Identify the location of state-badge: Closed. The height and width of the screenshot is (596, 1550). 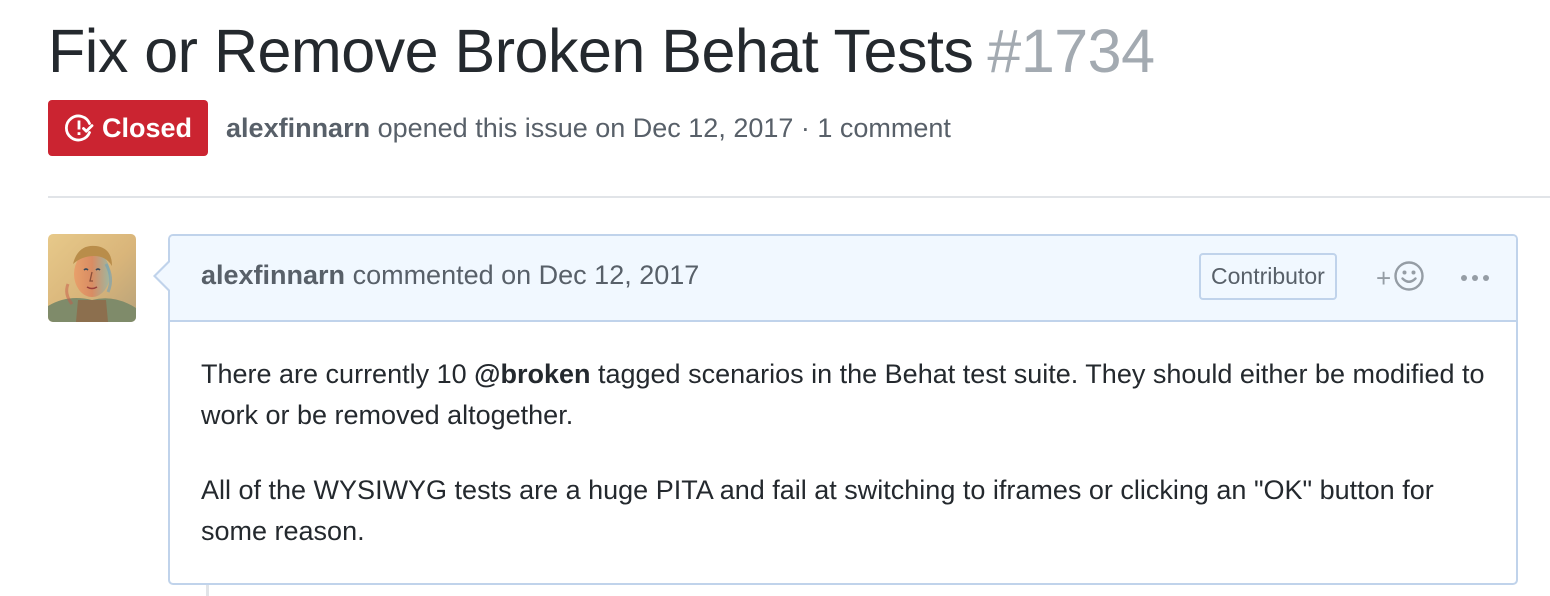
(128, 128).